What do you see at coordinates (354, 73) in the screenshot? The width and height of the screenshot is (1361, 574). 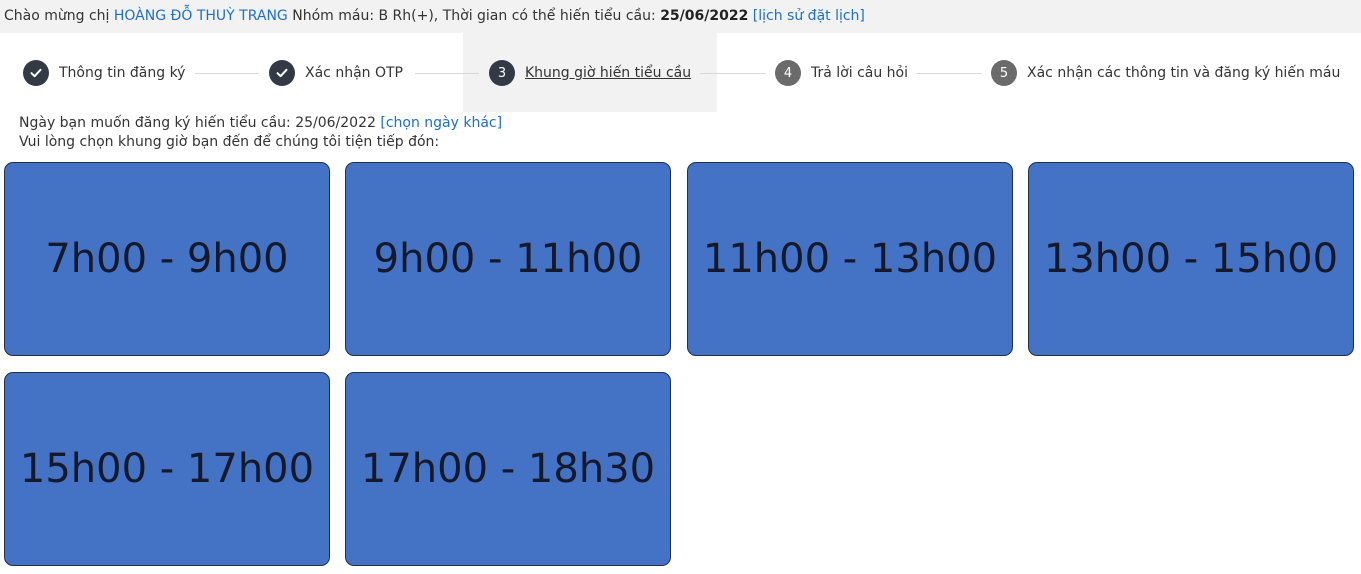 I see `step-label: Xác nhận OTP` at bounding box center [354, 73].